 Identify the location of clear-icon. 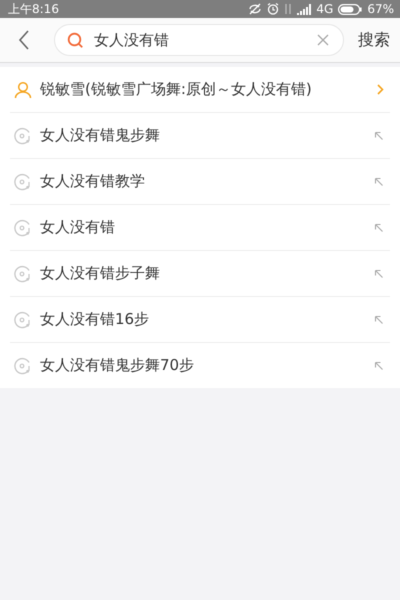
(323, 40).